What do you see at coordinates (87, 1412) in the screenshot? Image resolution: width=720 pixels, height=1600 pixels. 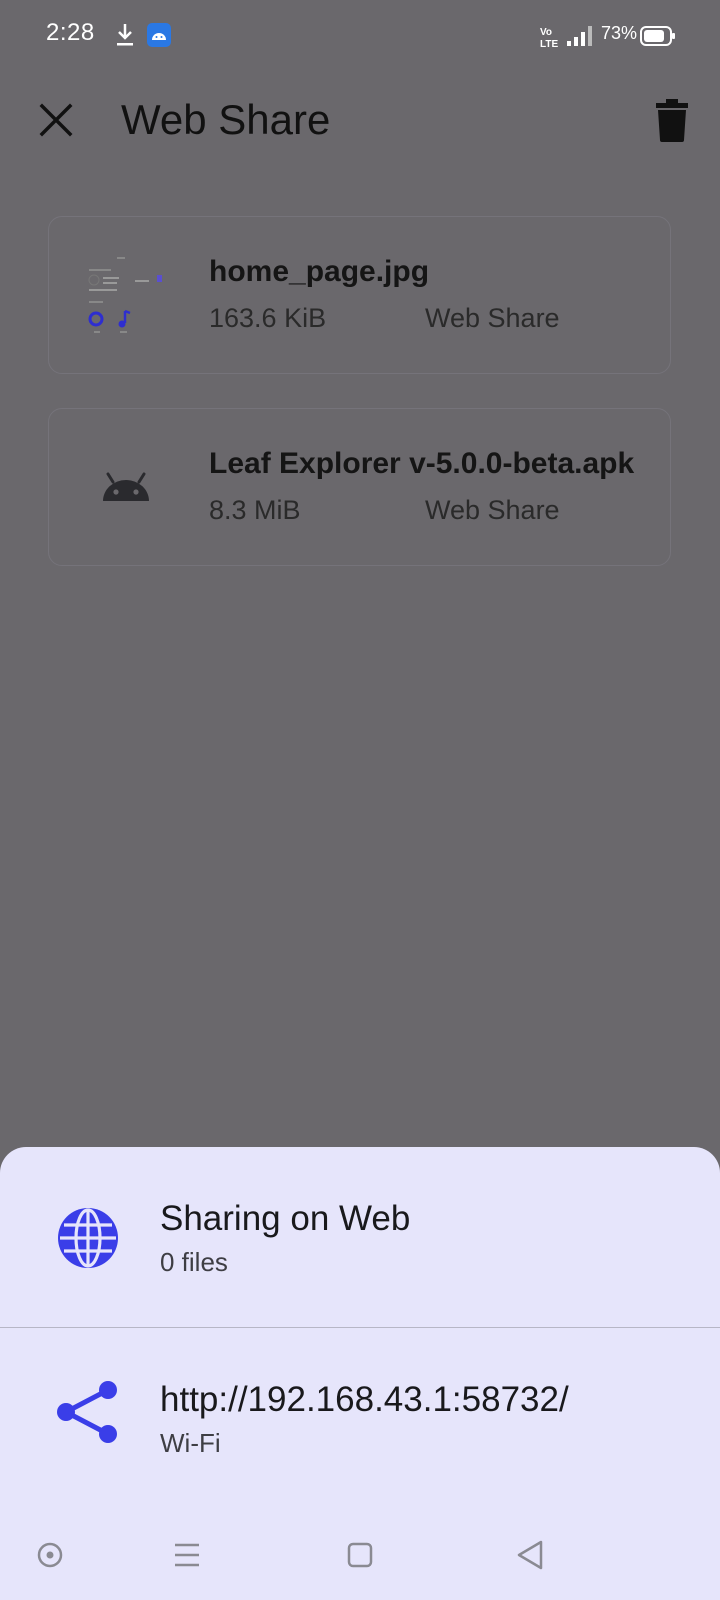 I see `share-icon` at bounding box center [87, 1412].